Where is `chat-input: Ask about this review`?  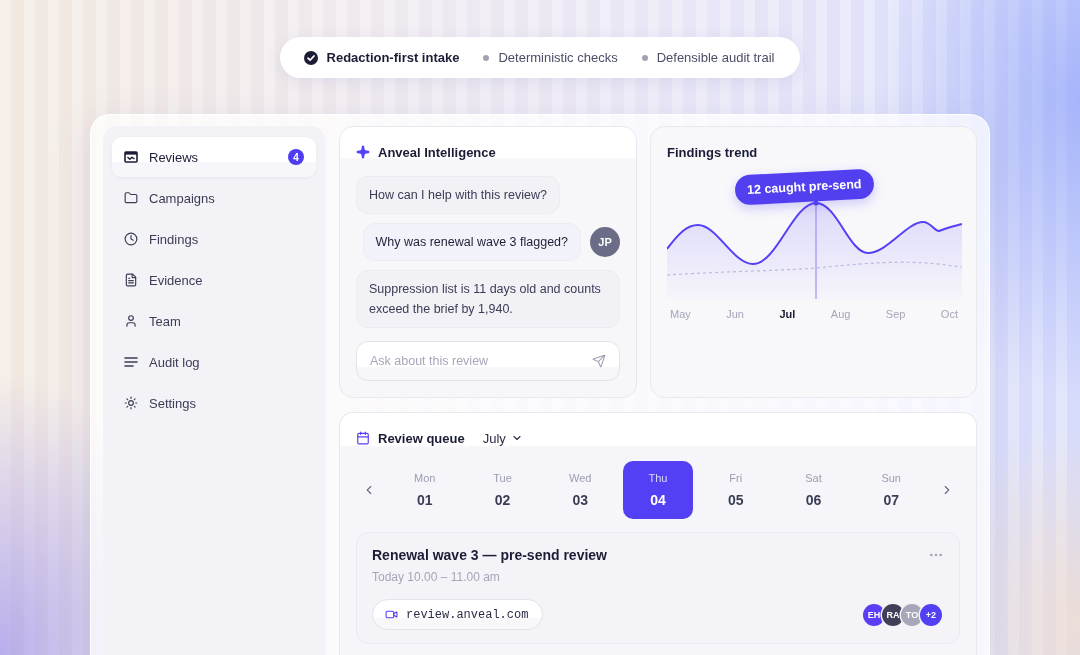
chat-input: Ask about this review is located at coordinates (488, 361).